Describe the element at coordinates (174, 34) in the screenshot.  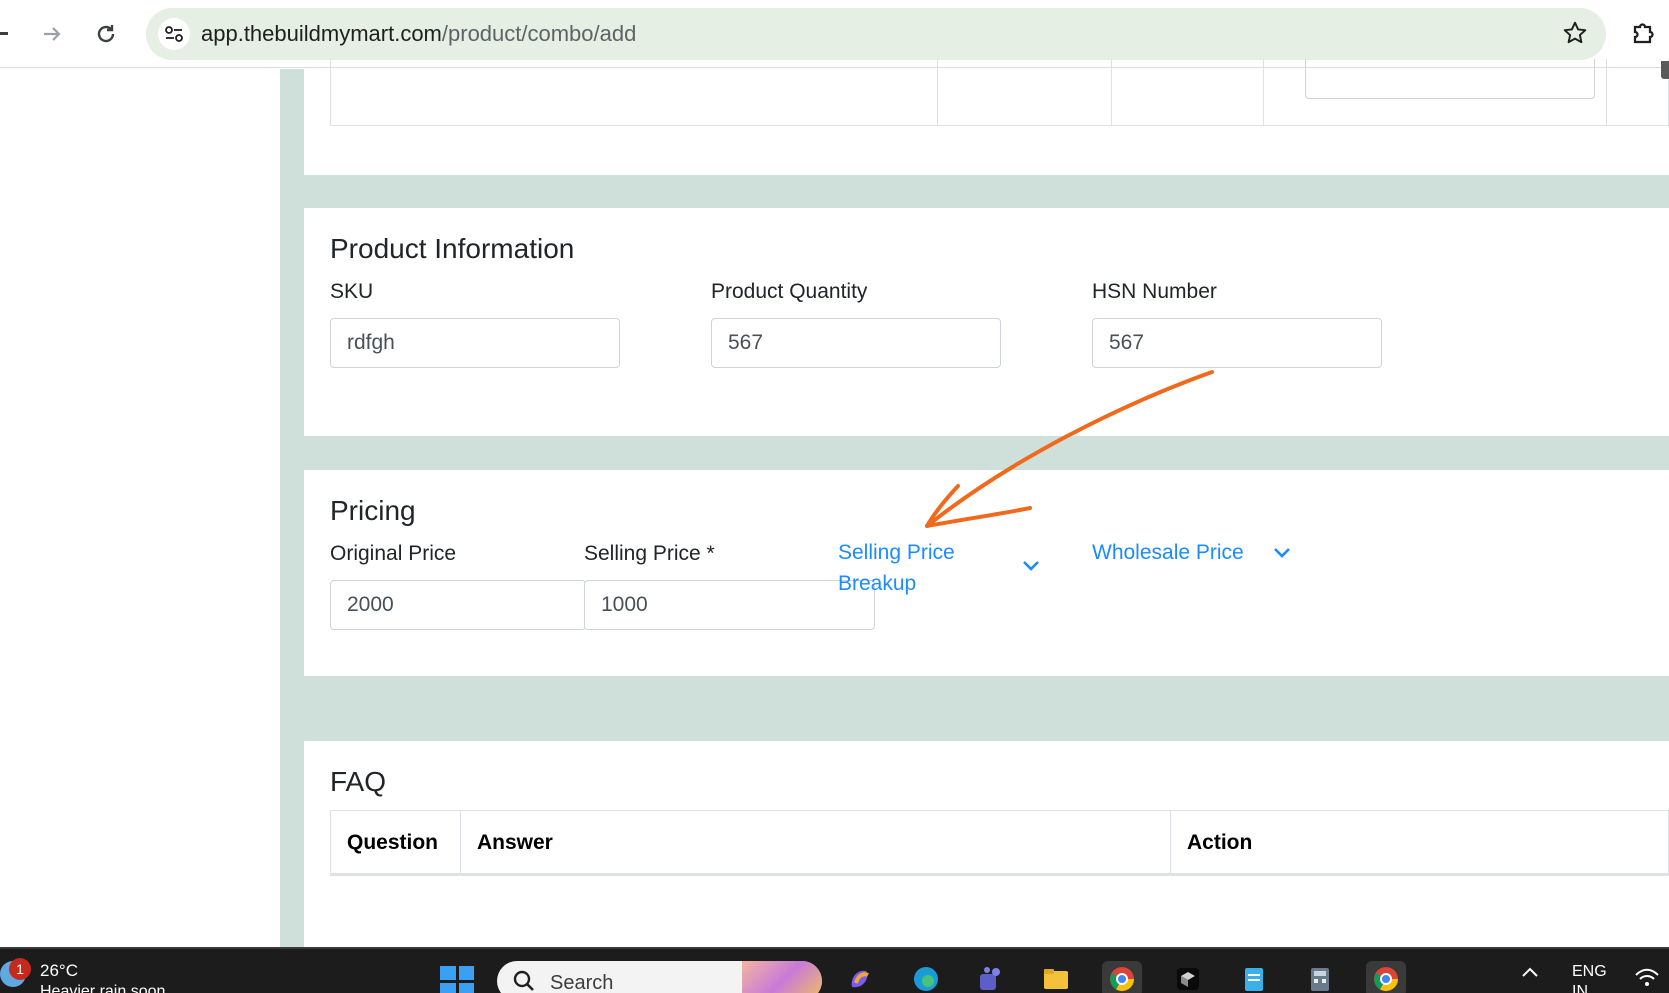
I see `site-info-icon` at that location.